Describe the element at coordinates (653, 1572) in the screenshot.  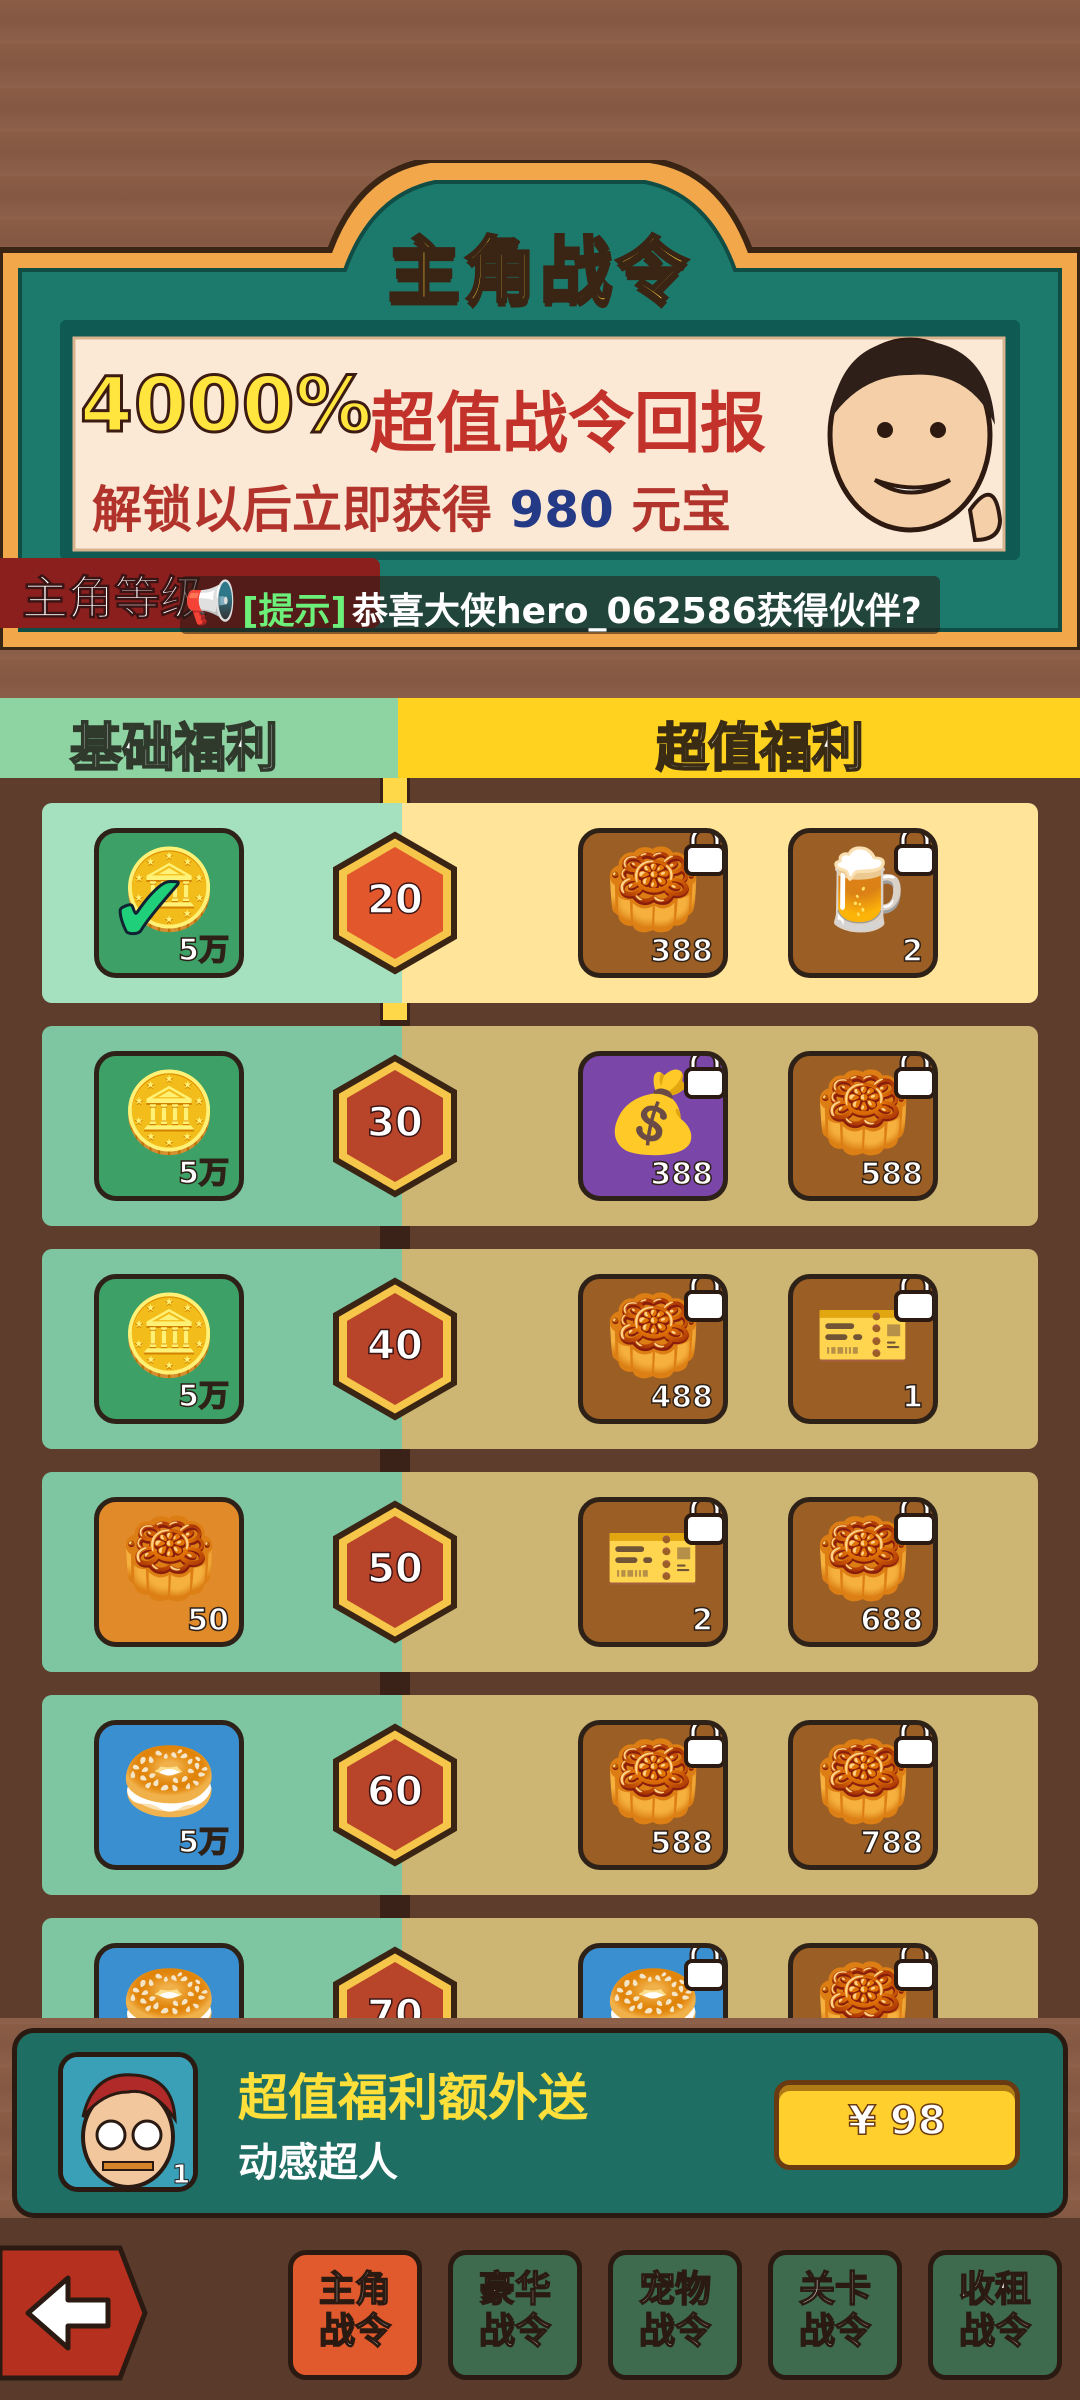
I see `reward-item: 🎫 2` at that location.